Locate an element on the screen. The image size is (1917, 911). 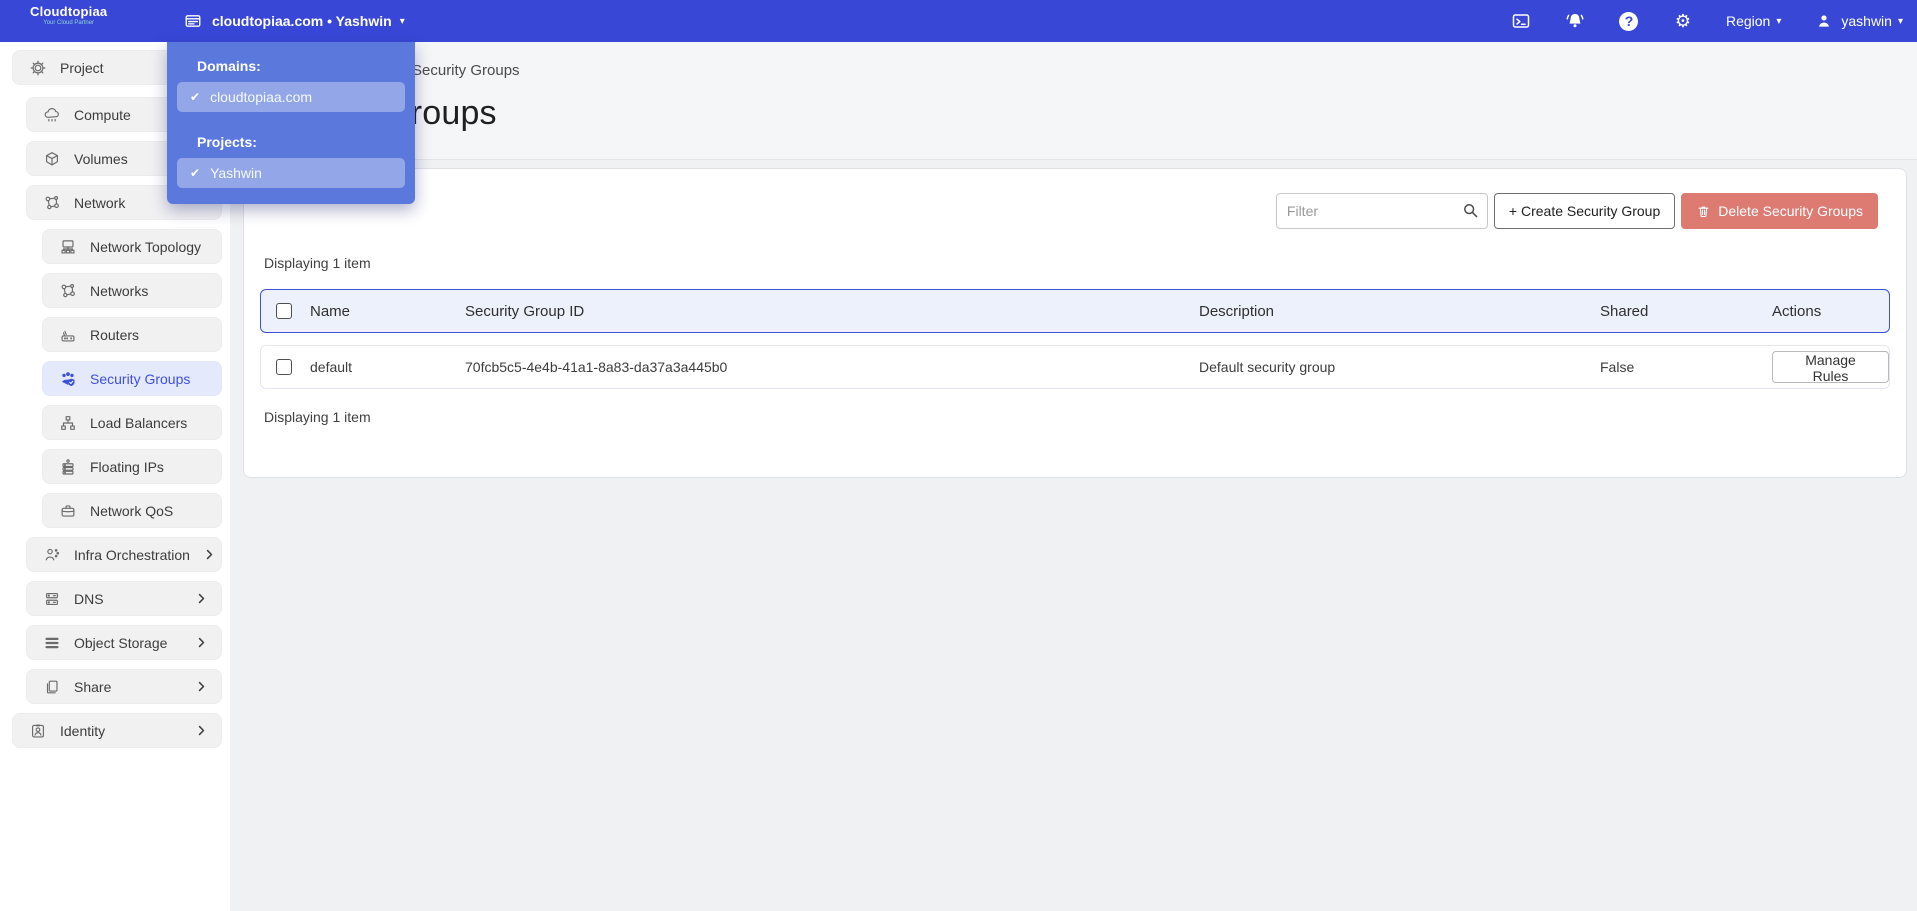
region-menu: Region ▾ is located at coordinates (1753, 21).